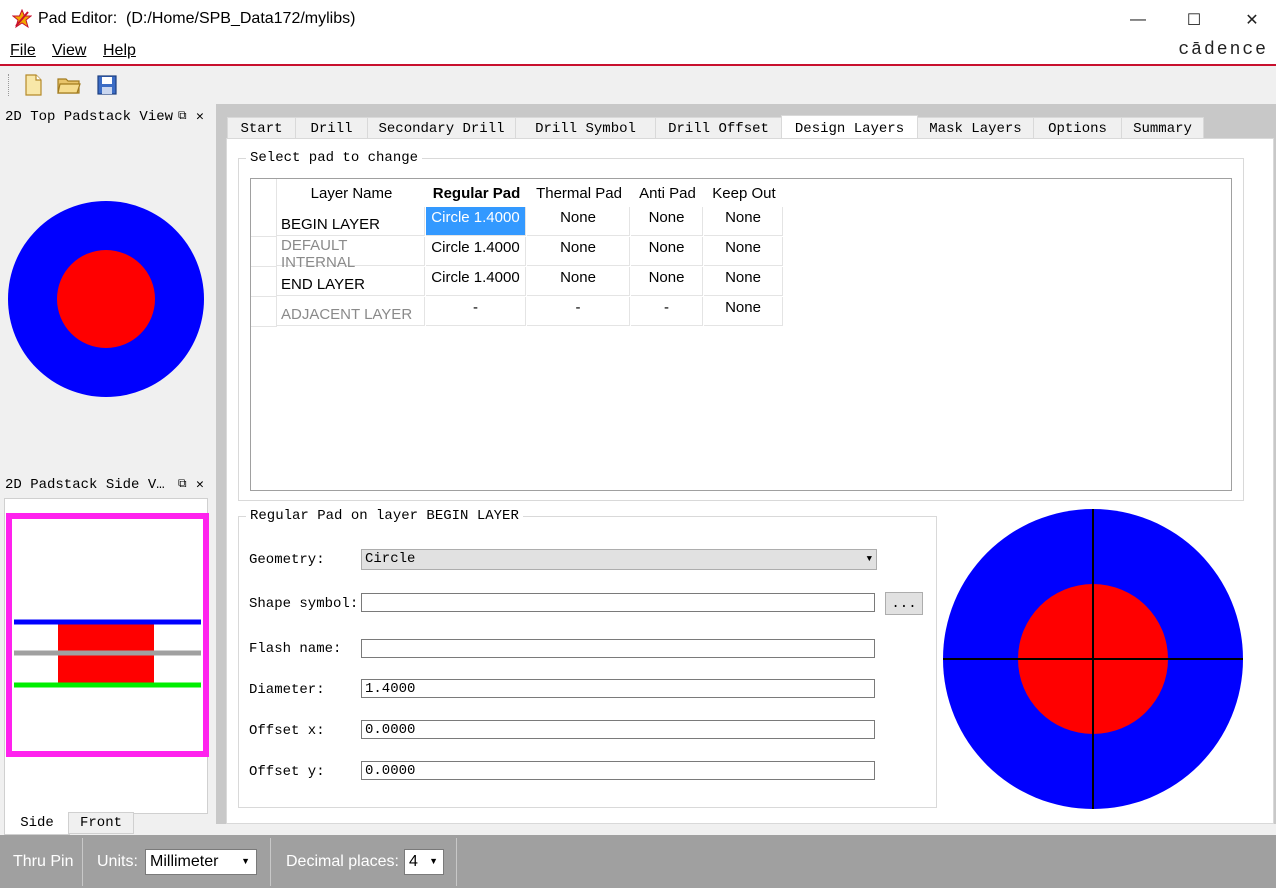 This screenshot has width=1276, height=888. I want to click on tab-drill: Drill, so click(331, 128).